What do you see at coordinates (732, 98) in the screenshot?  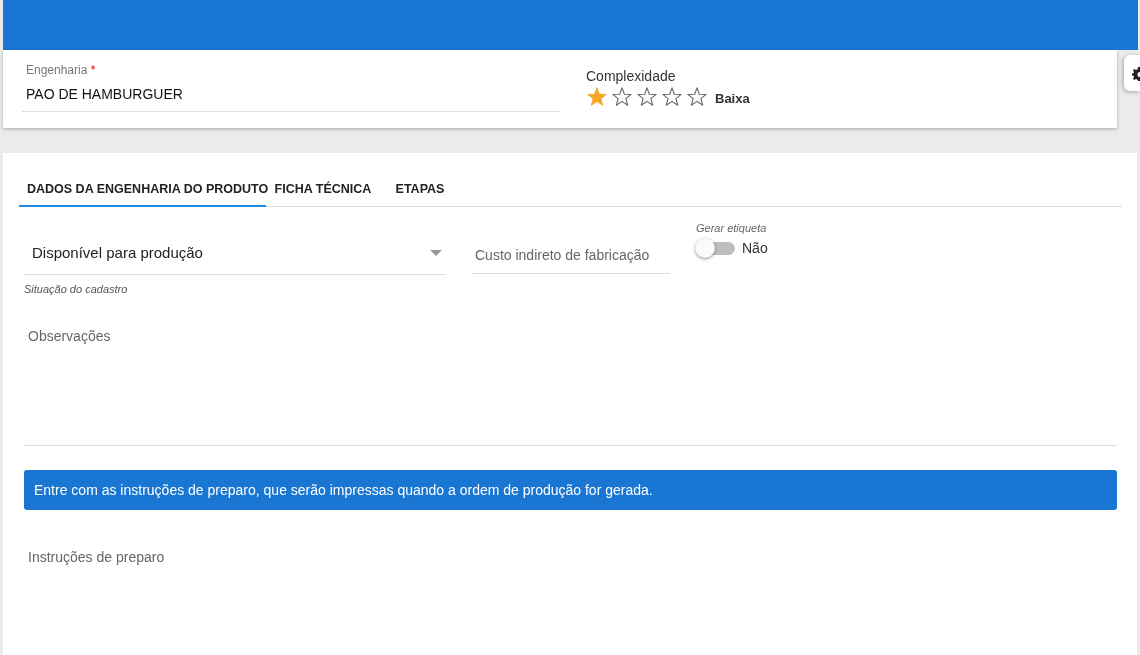 I see `rating-text: Baixa` at bounding box center [732, 98].